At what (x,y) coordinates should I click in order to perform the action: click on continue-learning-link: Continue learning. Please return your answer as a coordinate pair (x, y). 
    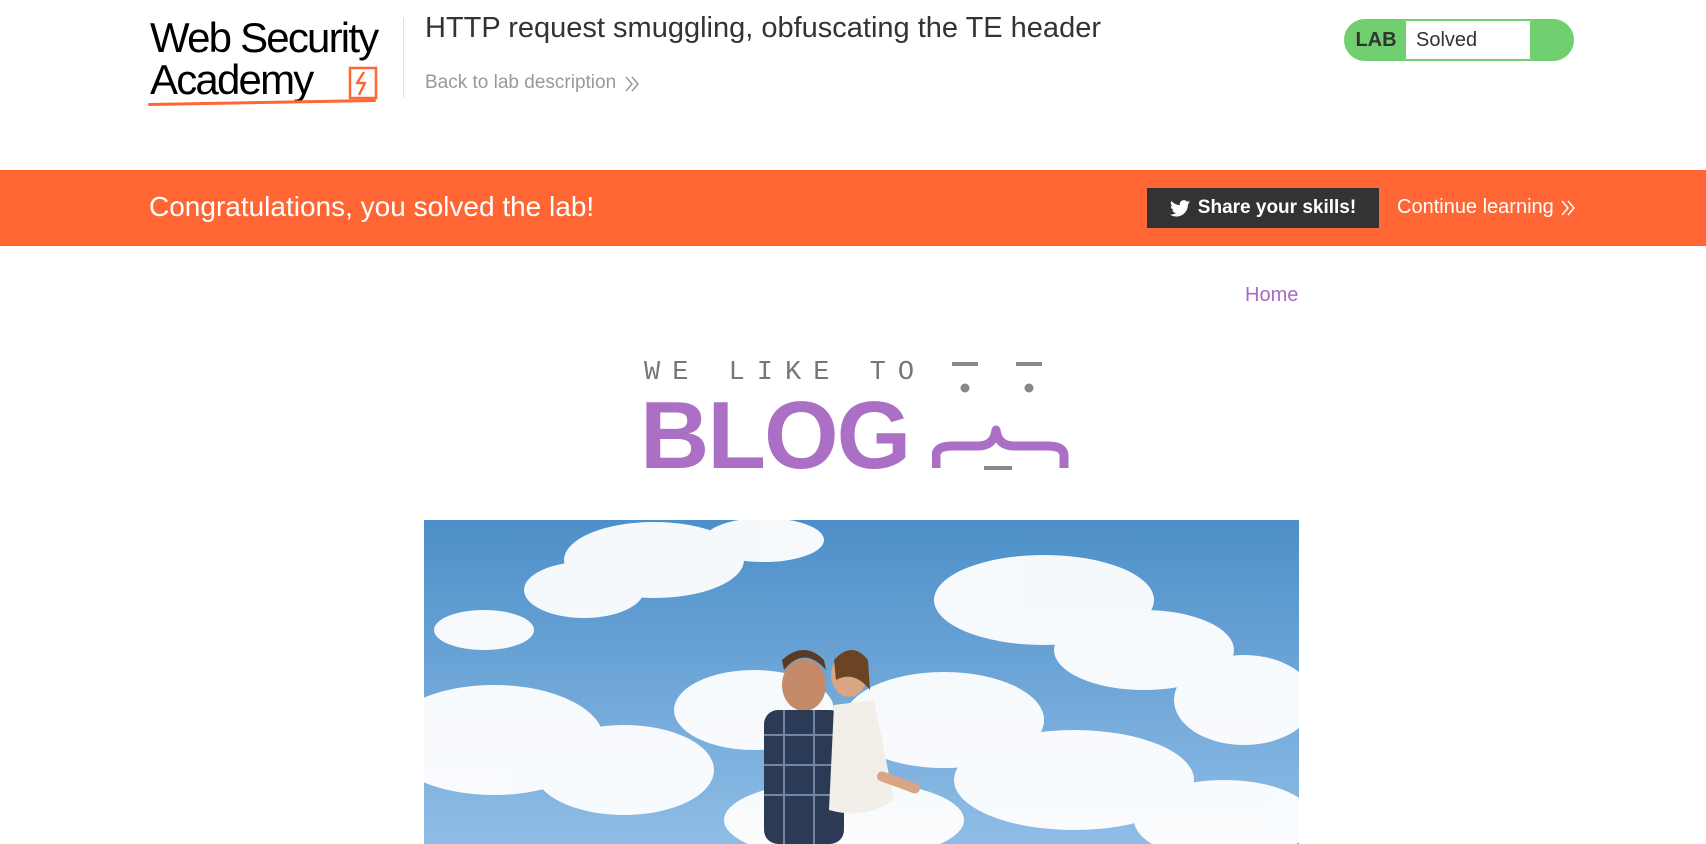
    Looking at the image, I should click on (1486, 207).